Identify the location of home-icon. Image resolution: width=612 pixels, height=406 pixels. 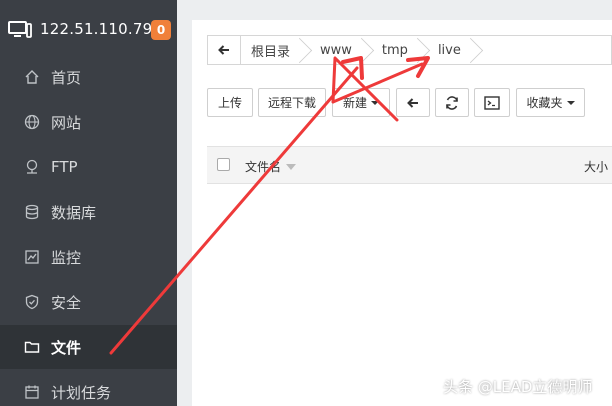
(32, 77).